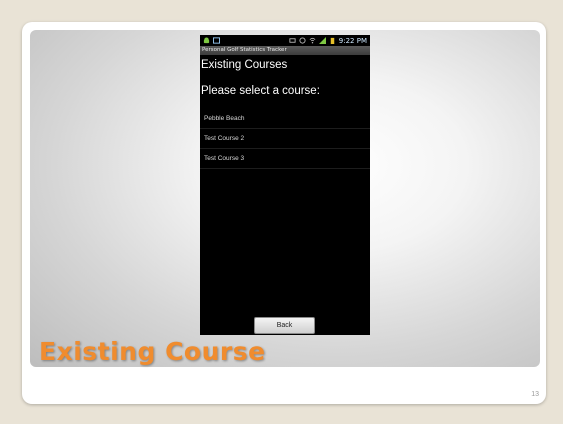 This screenshot has width=563, height=424. I want to click on back-button: Back, so click(284, 325).